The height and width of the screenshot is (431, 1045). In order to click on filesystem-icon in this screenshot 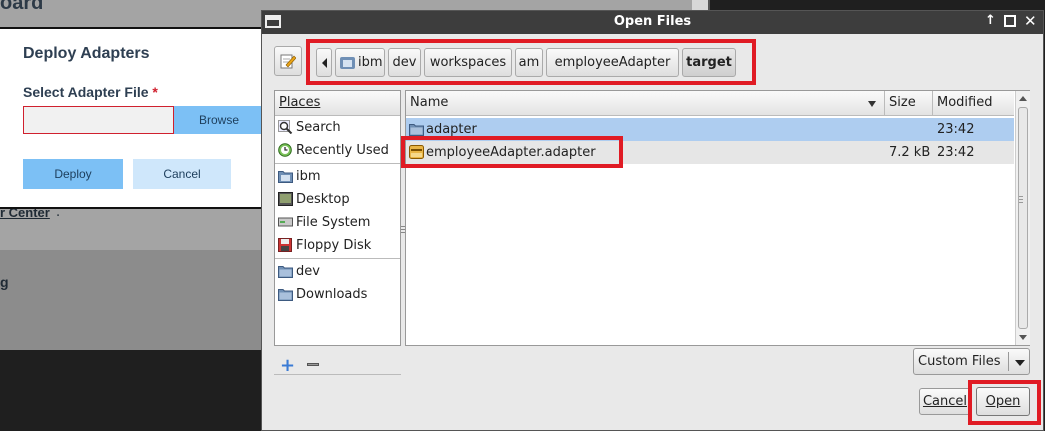, I will do `click(285, 222)`.